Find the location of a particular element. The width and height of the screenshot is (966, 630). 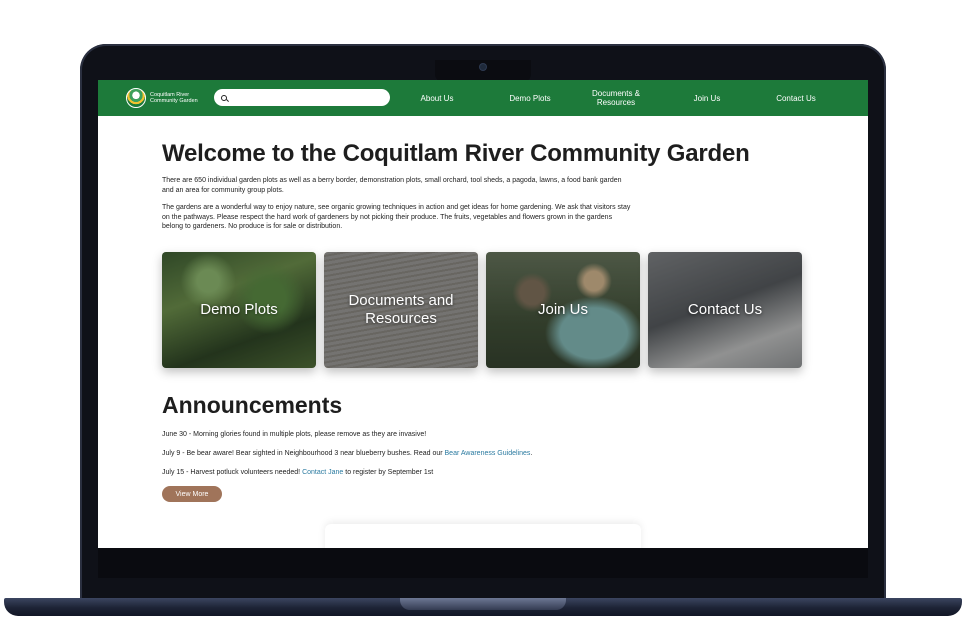

logo-text: Coquitlam River Community Garden is located at coordinates (174, 98).